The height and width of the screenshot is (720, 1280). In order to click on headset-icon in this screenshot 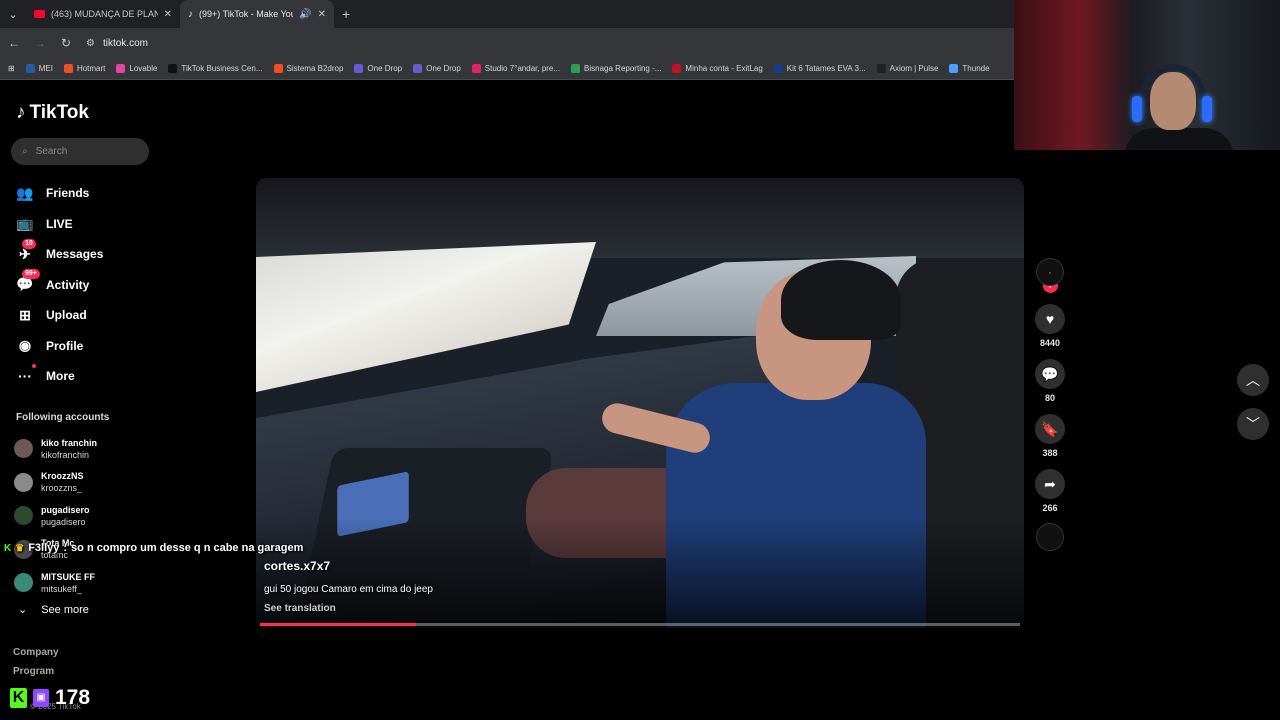, I will do `click(1173, 89)`.